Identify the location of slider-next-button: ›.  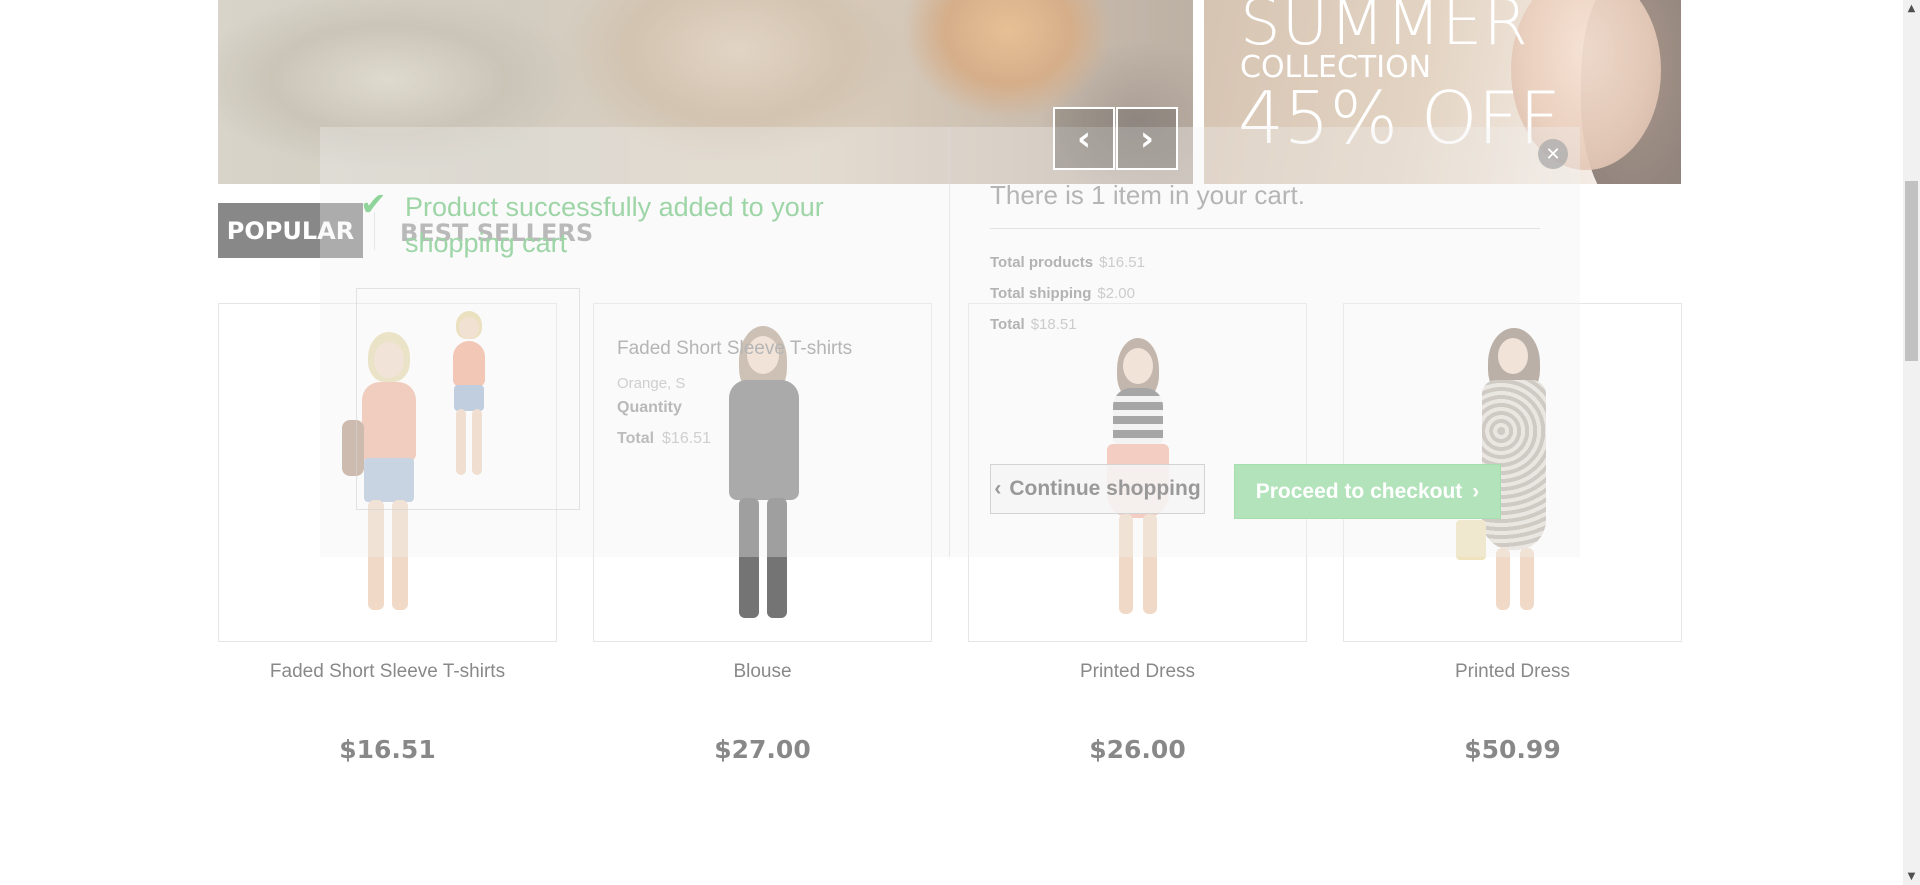
(1147, 138).